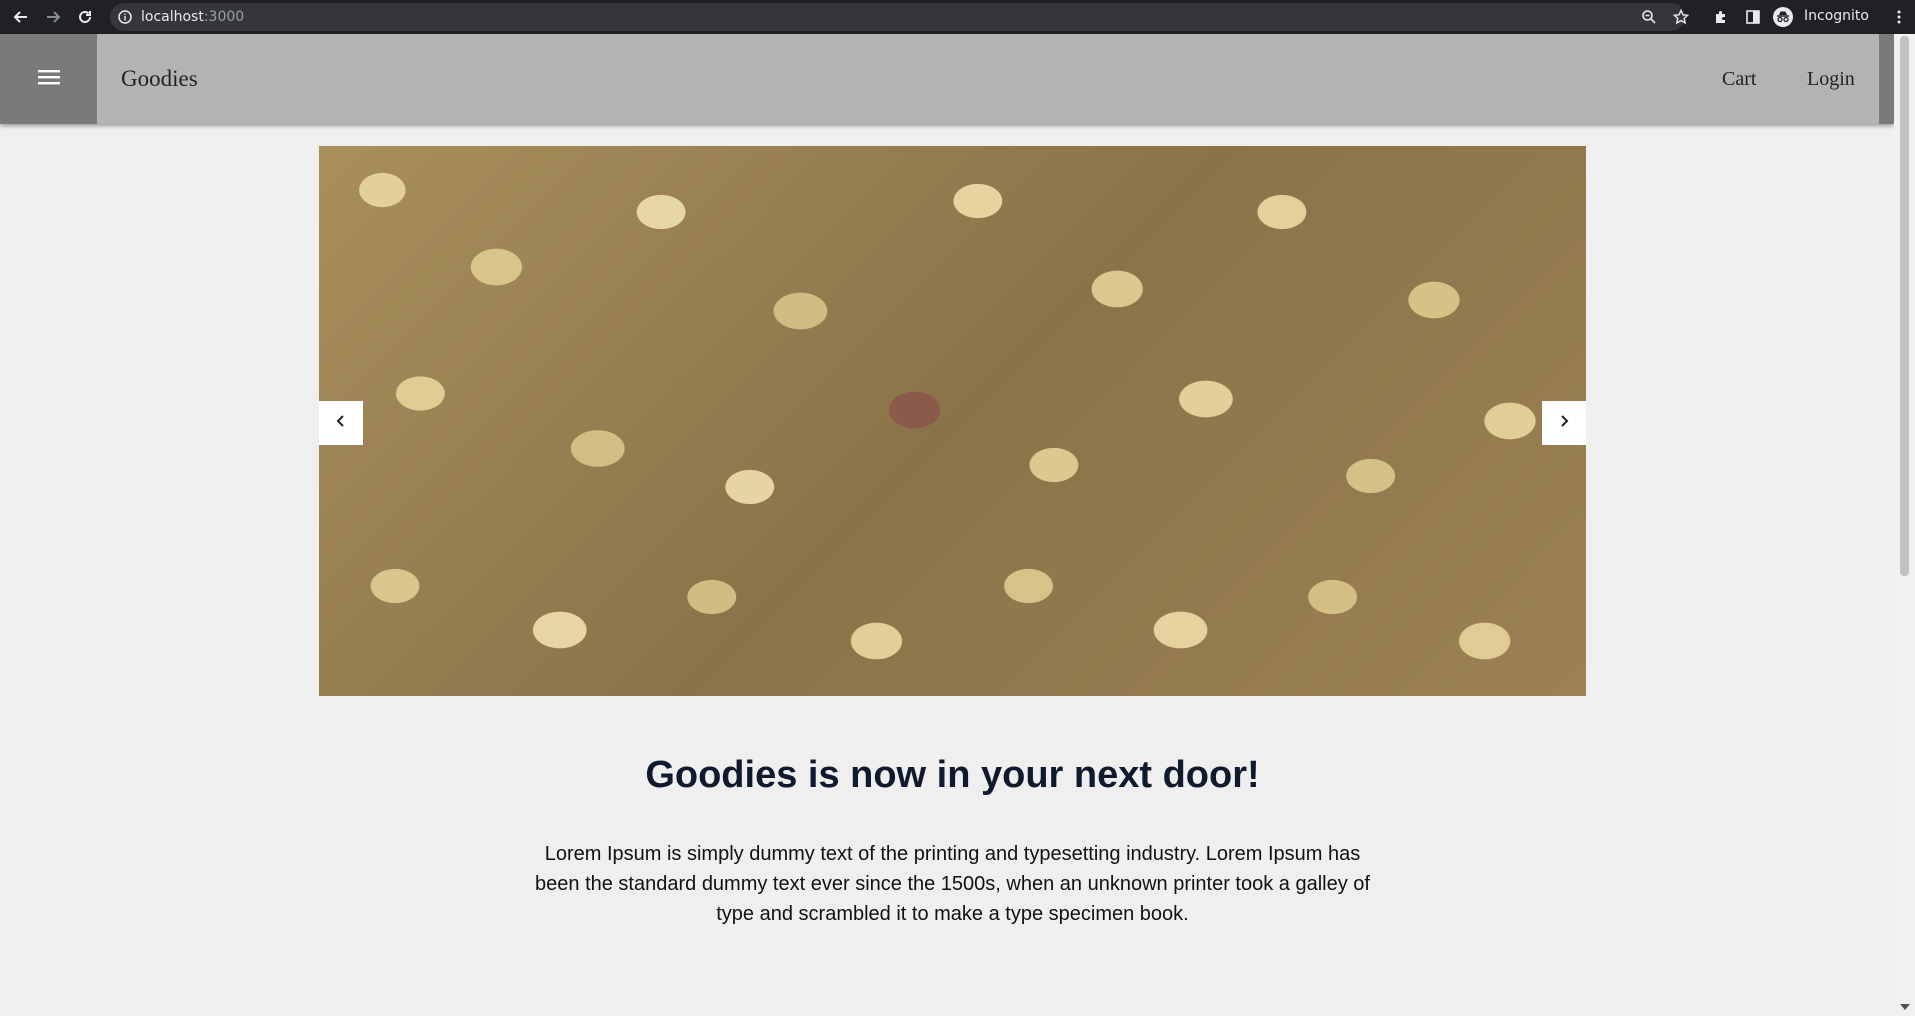 This screenshot has width=1915, height=1016. I want to click on page-scrollbar, so click(1904, 525).